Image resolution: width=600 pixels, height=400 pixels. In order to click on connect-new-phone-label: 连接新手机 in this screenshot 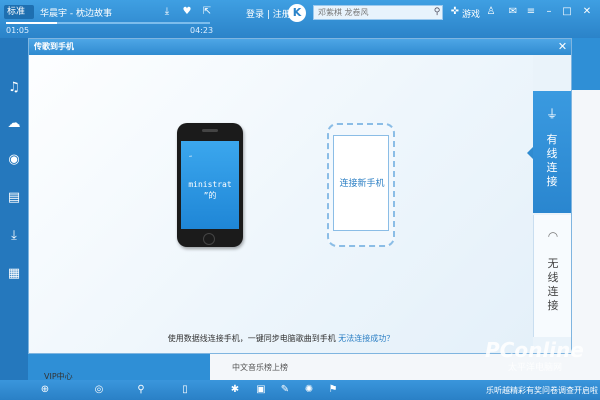, I will do `click(362, 184)`.